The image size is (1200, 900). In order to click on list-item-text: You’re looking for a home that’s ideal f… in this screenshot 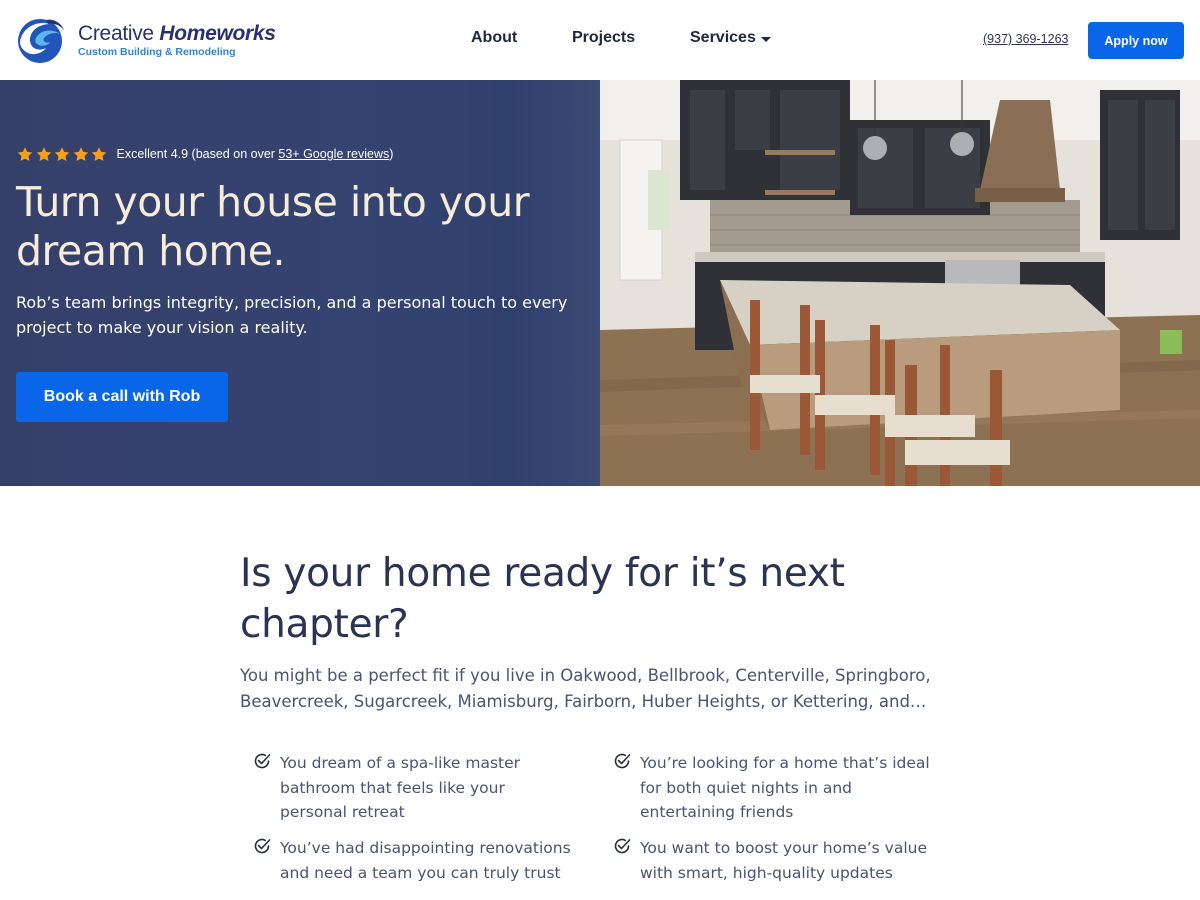, I will do `click(785, 787)`.